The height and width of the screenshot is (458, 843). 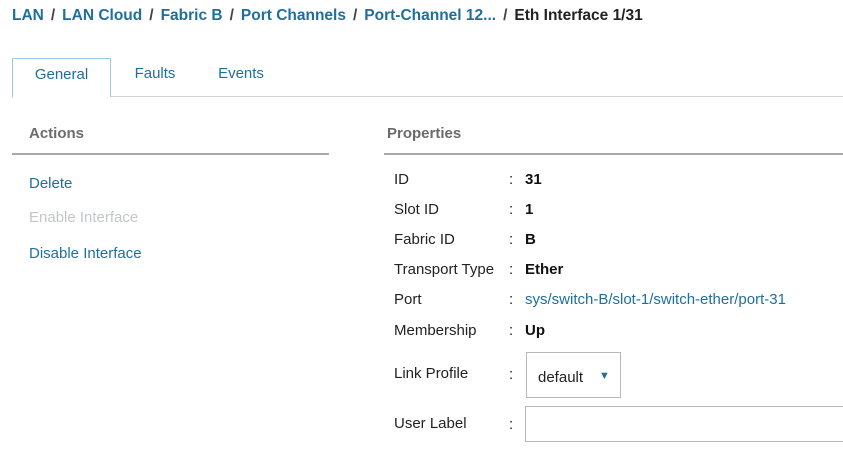 I want to click on breadcrumb-port-channels: Port Channels, so click(x=293, y=15).